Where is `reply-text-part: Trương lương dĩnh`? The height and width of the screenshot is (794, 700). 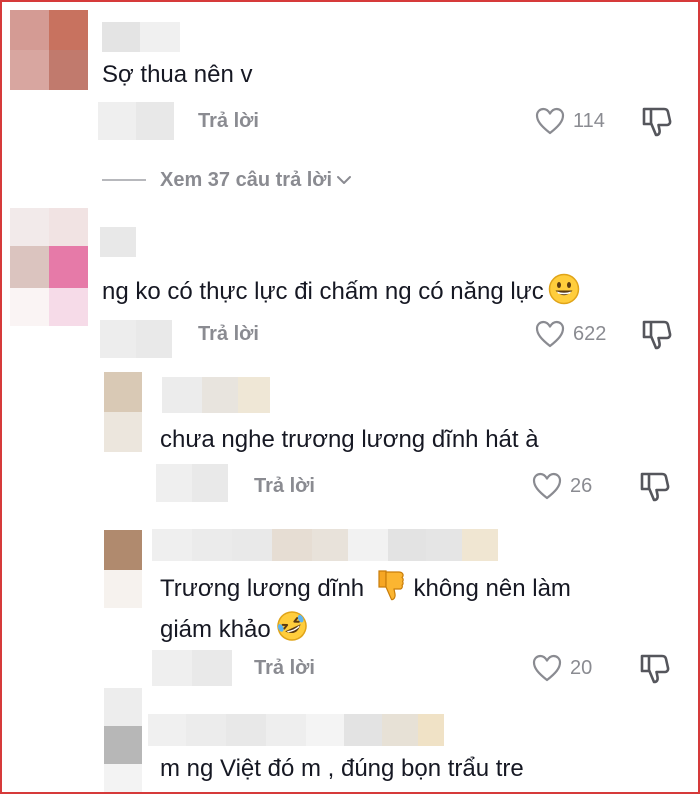 reply-text-part: Trương lương dĩnh is located at coordinates (262, 588).